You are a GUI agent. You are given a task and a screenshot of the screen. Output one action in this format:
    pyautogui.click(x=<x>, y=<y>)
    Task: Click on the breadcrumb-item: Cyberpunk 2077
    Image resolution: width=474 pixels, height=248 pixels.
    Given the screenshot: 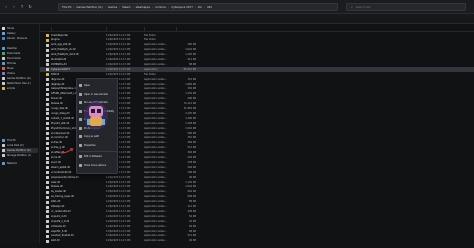 What is the action you would take?
    pyautogui.click(x=182, y=7)
    